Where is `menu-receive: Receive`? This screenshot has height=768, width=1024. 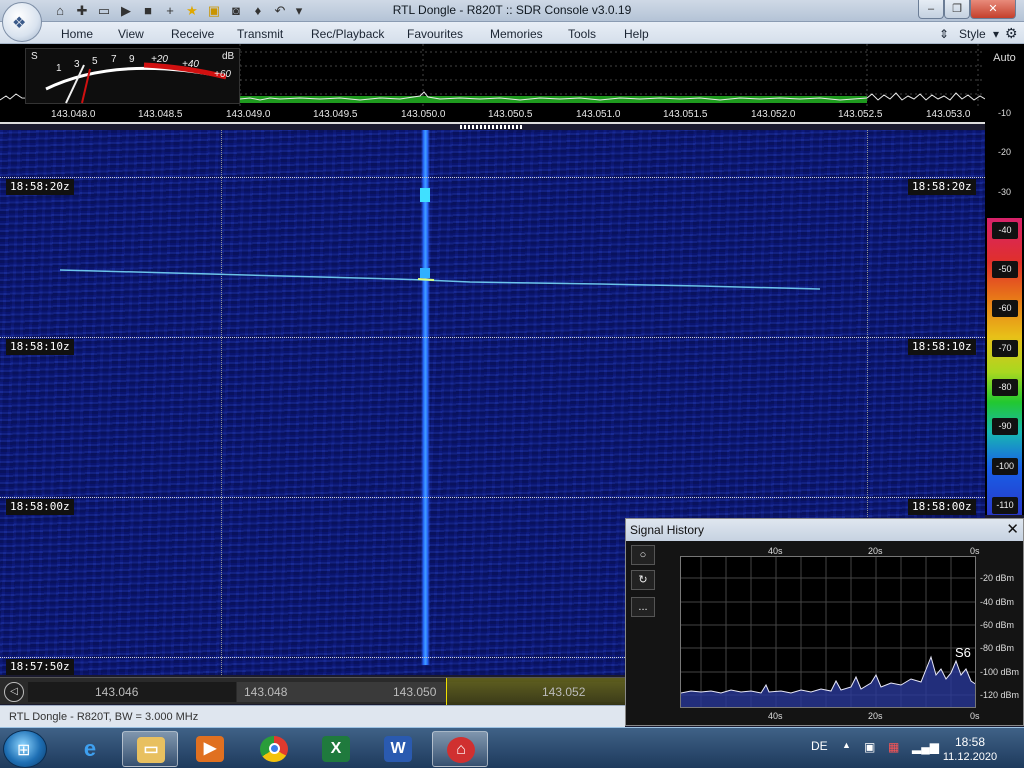
menu-receive: Receive is located at coordinates (192, 34).